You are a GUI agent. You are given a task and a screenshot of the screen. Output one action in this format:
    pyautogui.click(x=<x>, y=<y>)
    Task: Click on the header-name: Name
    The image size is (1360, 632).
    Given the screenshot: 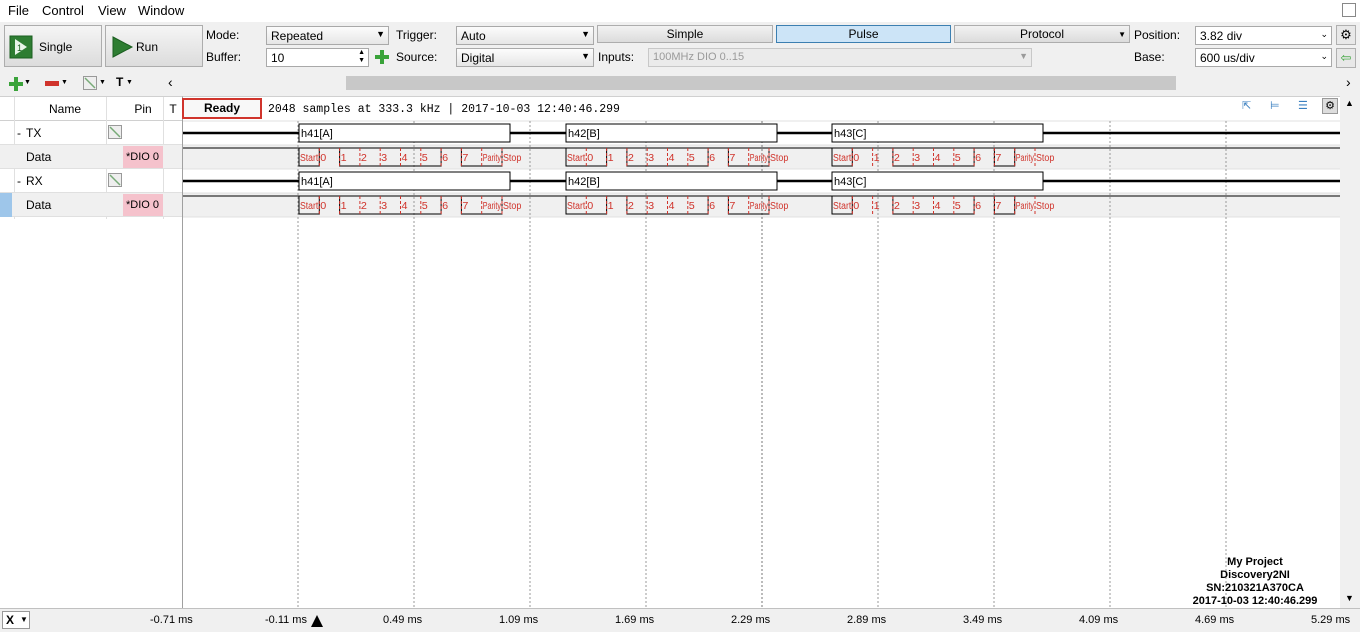 What is the action you would take?
    pyautogui.click(x=65, y=109)
    